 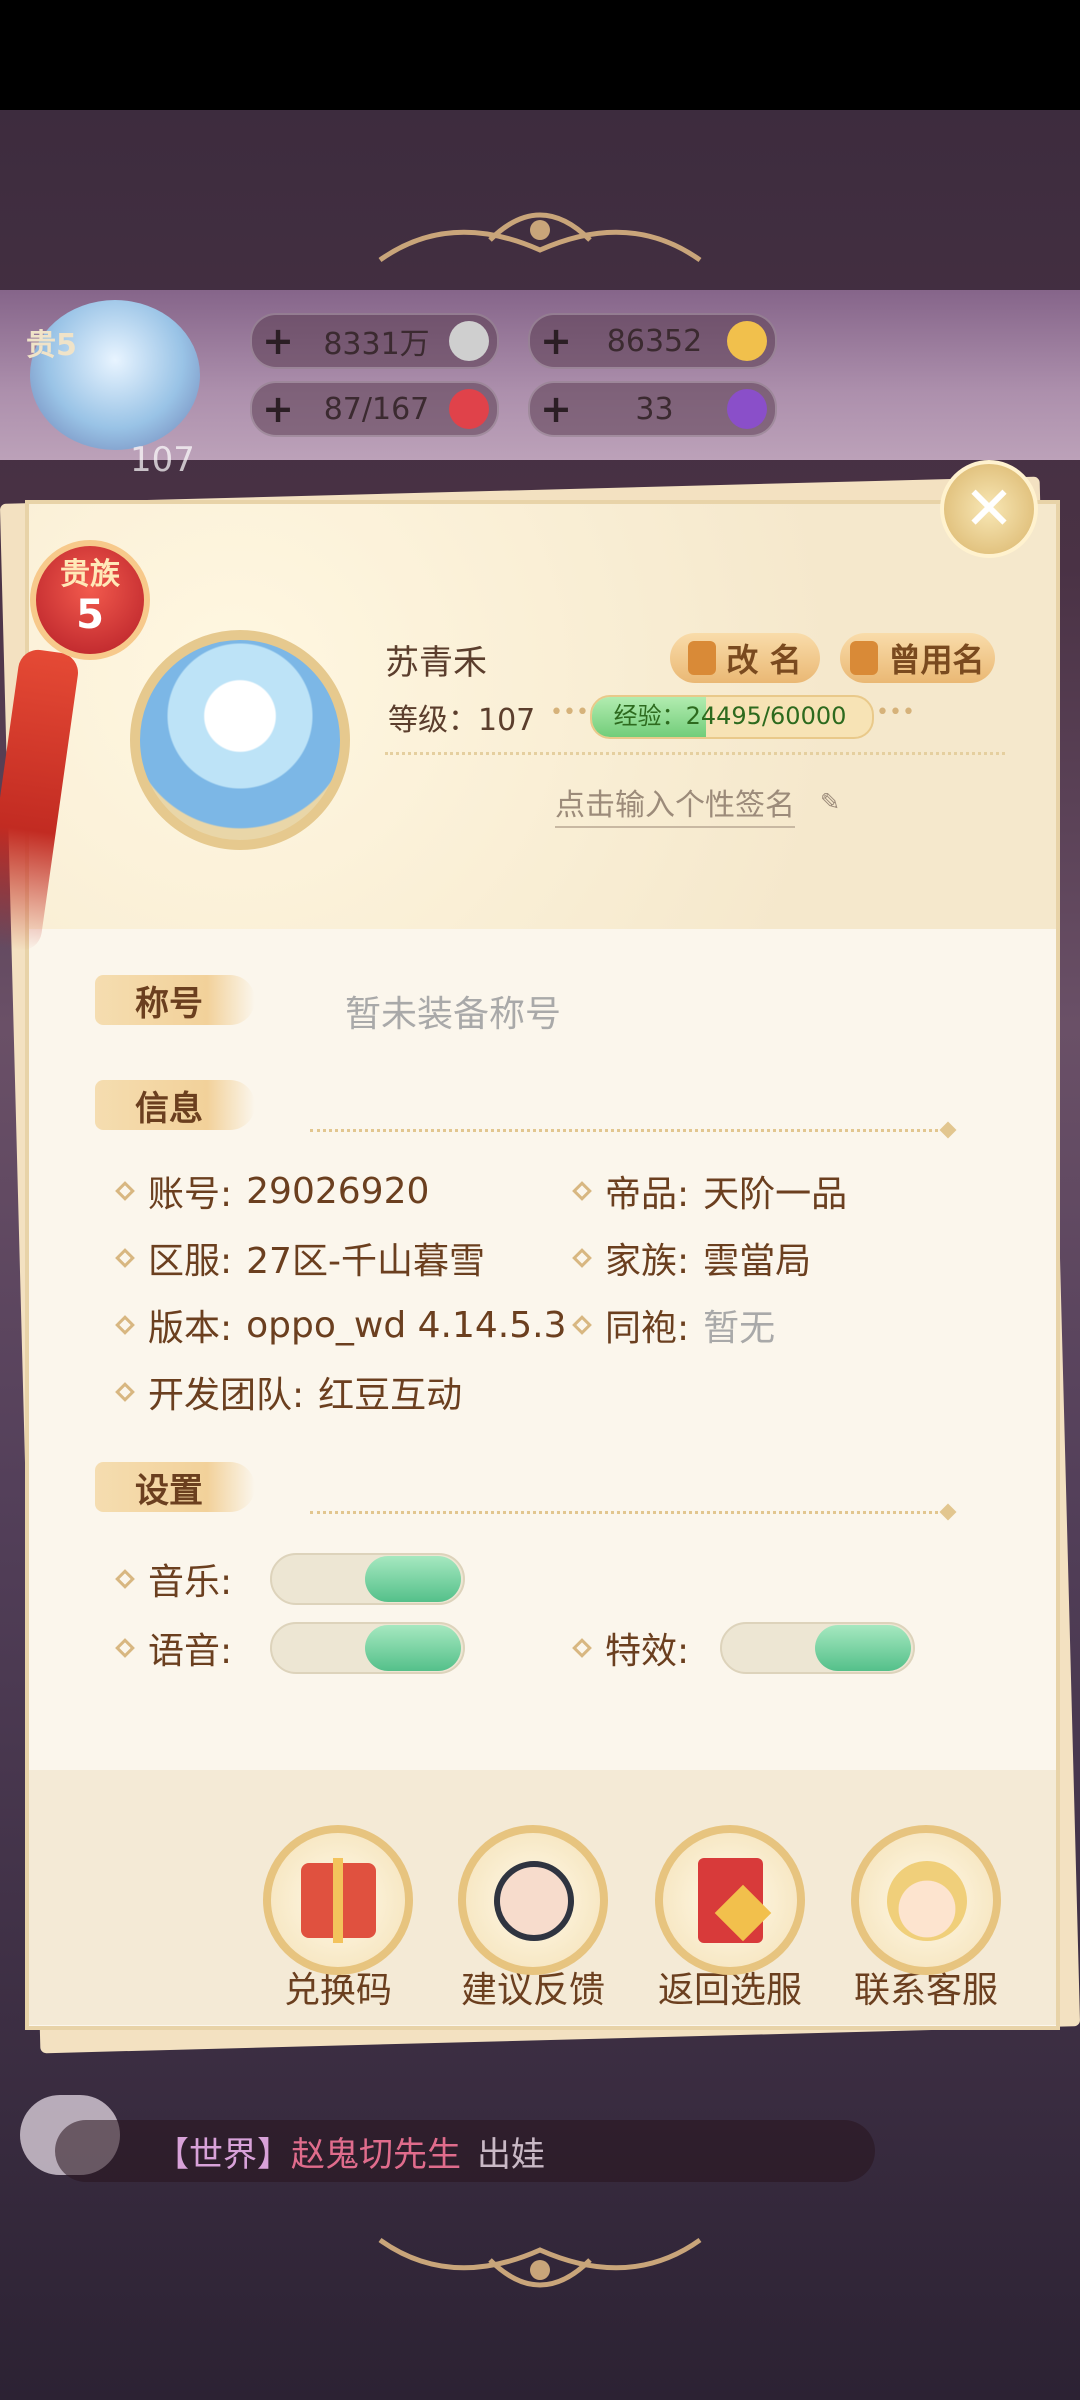 I want to click on support-circle, so click(x=926, y=1900).